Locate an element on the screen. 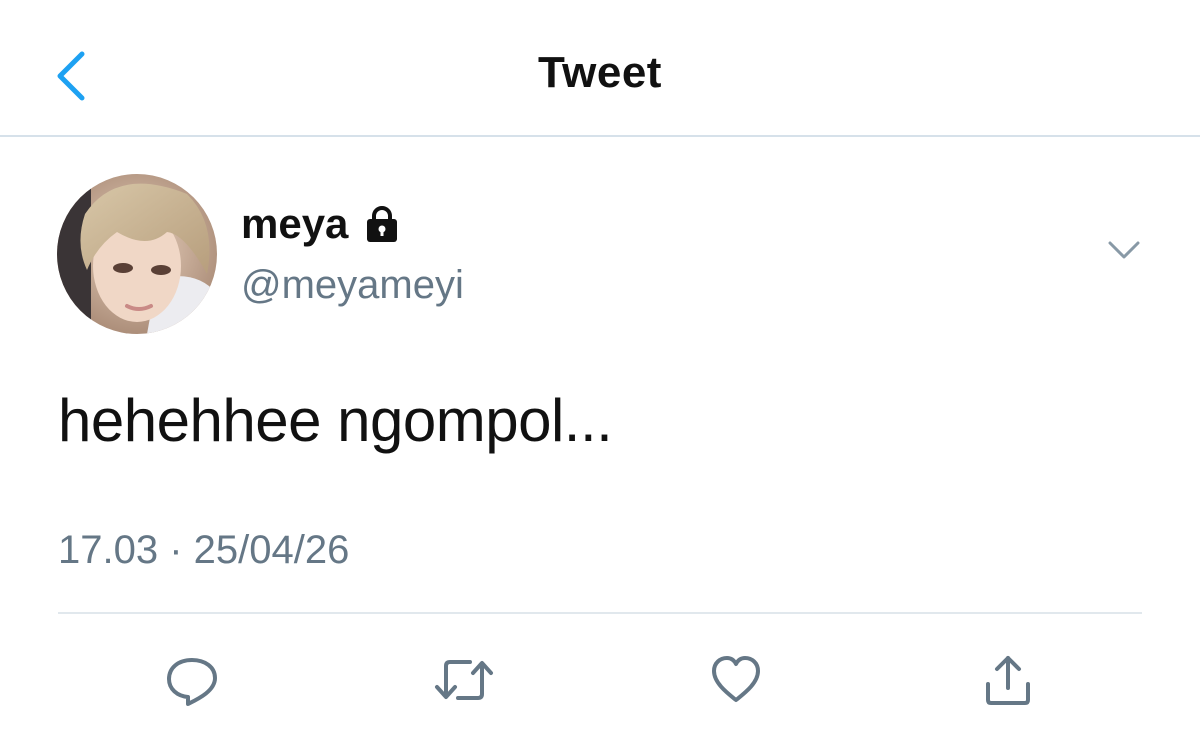 Image resolution: width=1200 pixels, height=739 pixels. tweet-timestamp: 17.03 · 25/04/26 is located at coordinates (204, 550).